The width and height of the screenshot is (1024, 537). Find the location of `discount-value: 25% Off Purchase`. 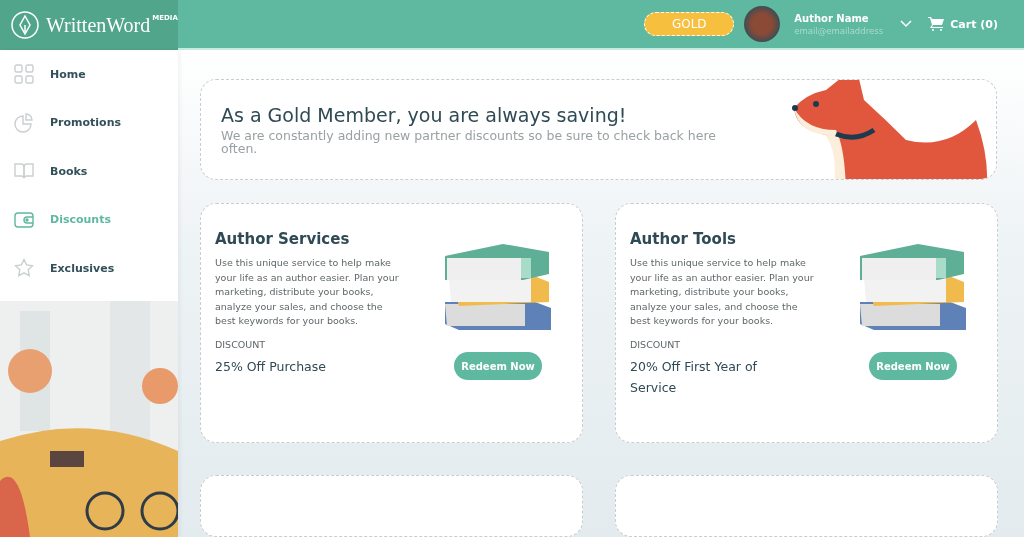

discount-value: 25% Off Purchase is located at coordinates (271, 366).